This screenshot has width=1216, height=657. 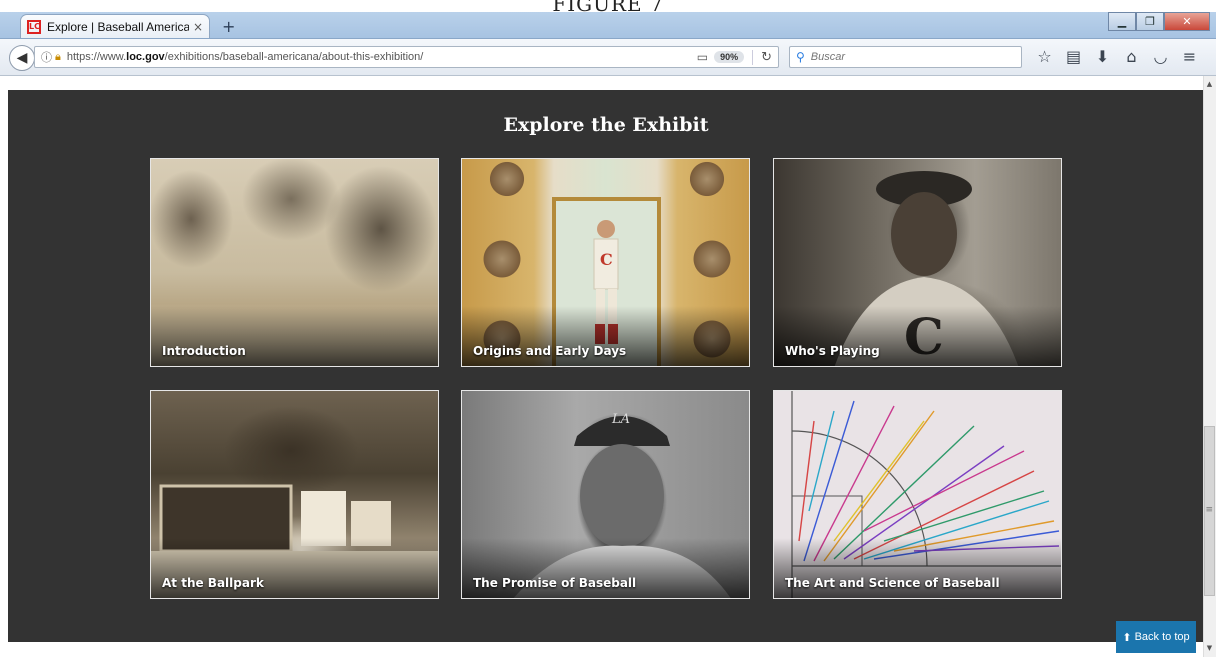 I want to click on menu-hamburger-icon: ≡, so click(x=1189, y=57).